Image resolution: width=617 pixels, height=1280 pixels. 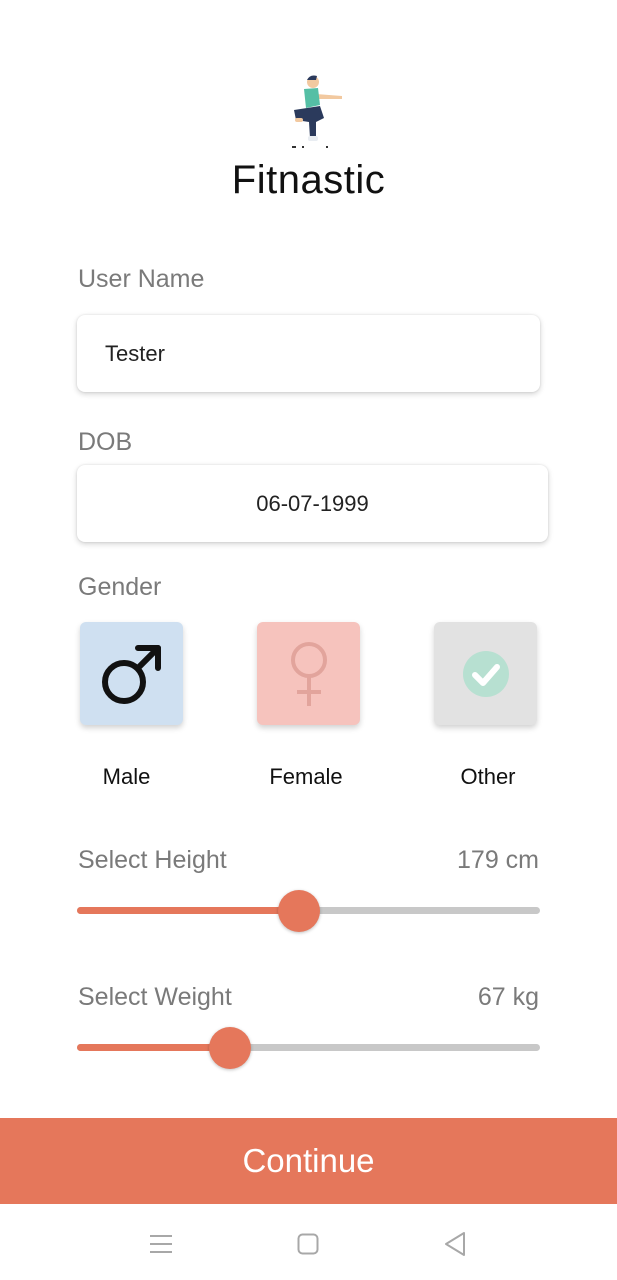 What do you see at coordinates (508, 997) in the screenshot?
I see `weight-value: 67 kg` at bounding box center [508, 997].